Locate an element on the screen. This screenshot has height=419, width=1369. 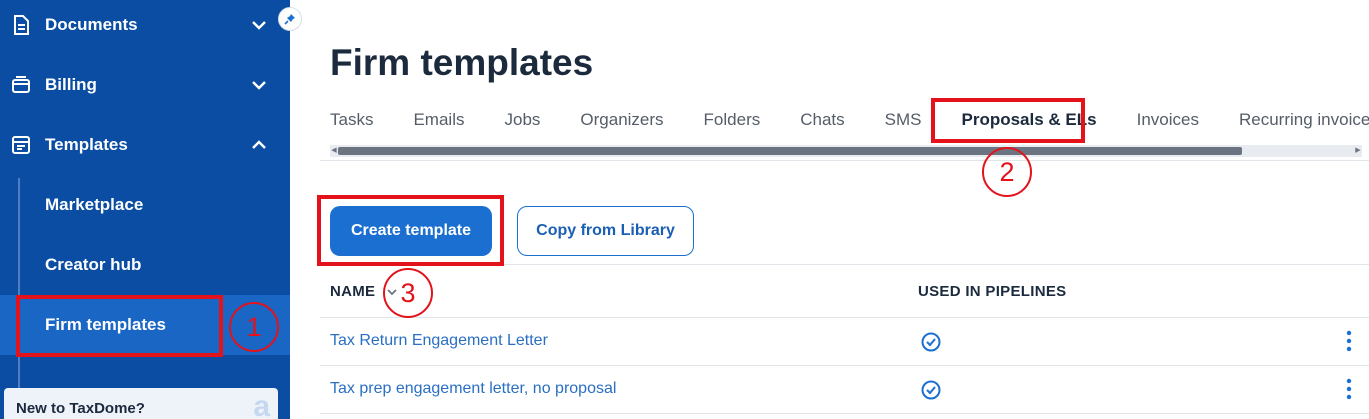
template-name-link: Tax prep engagement letter, no proposal is located at coordinates (473, 389).